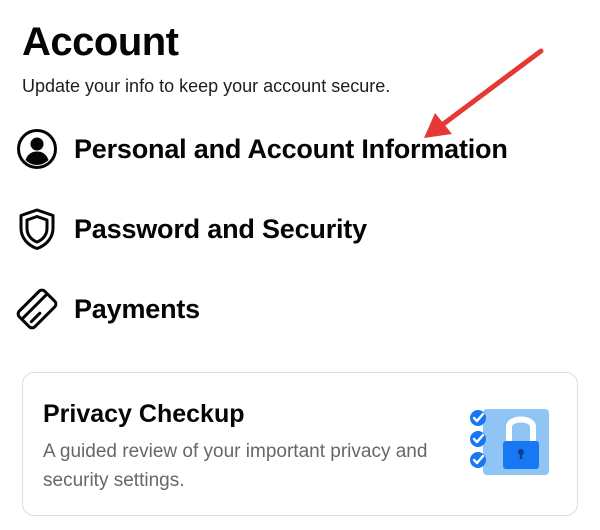  What do you see at coordinates (100, 42) in the screenshot?
I see `page-title: Account` at bounding box center [100, 42].